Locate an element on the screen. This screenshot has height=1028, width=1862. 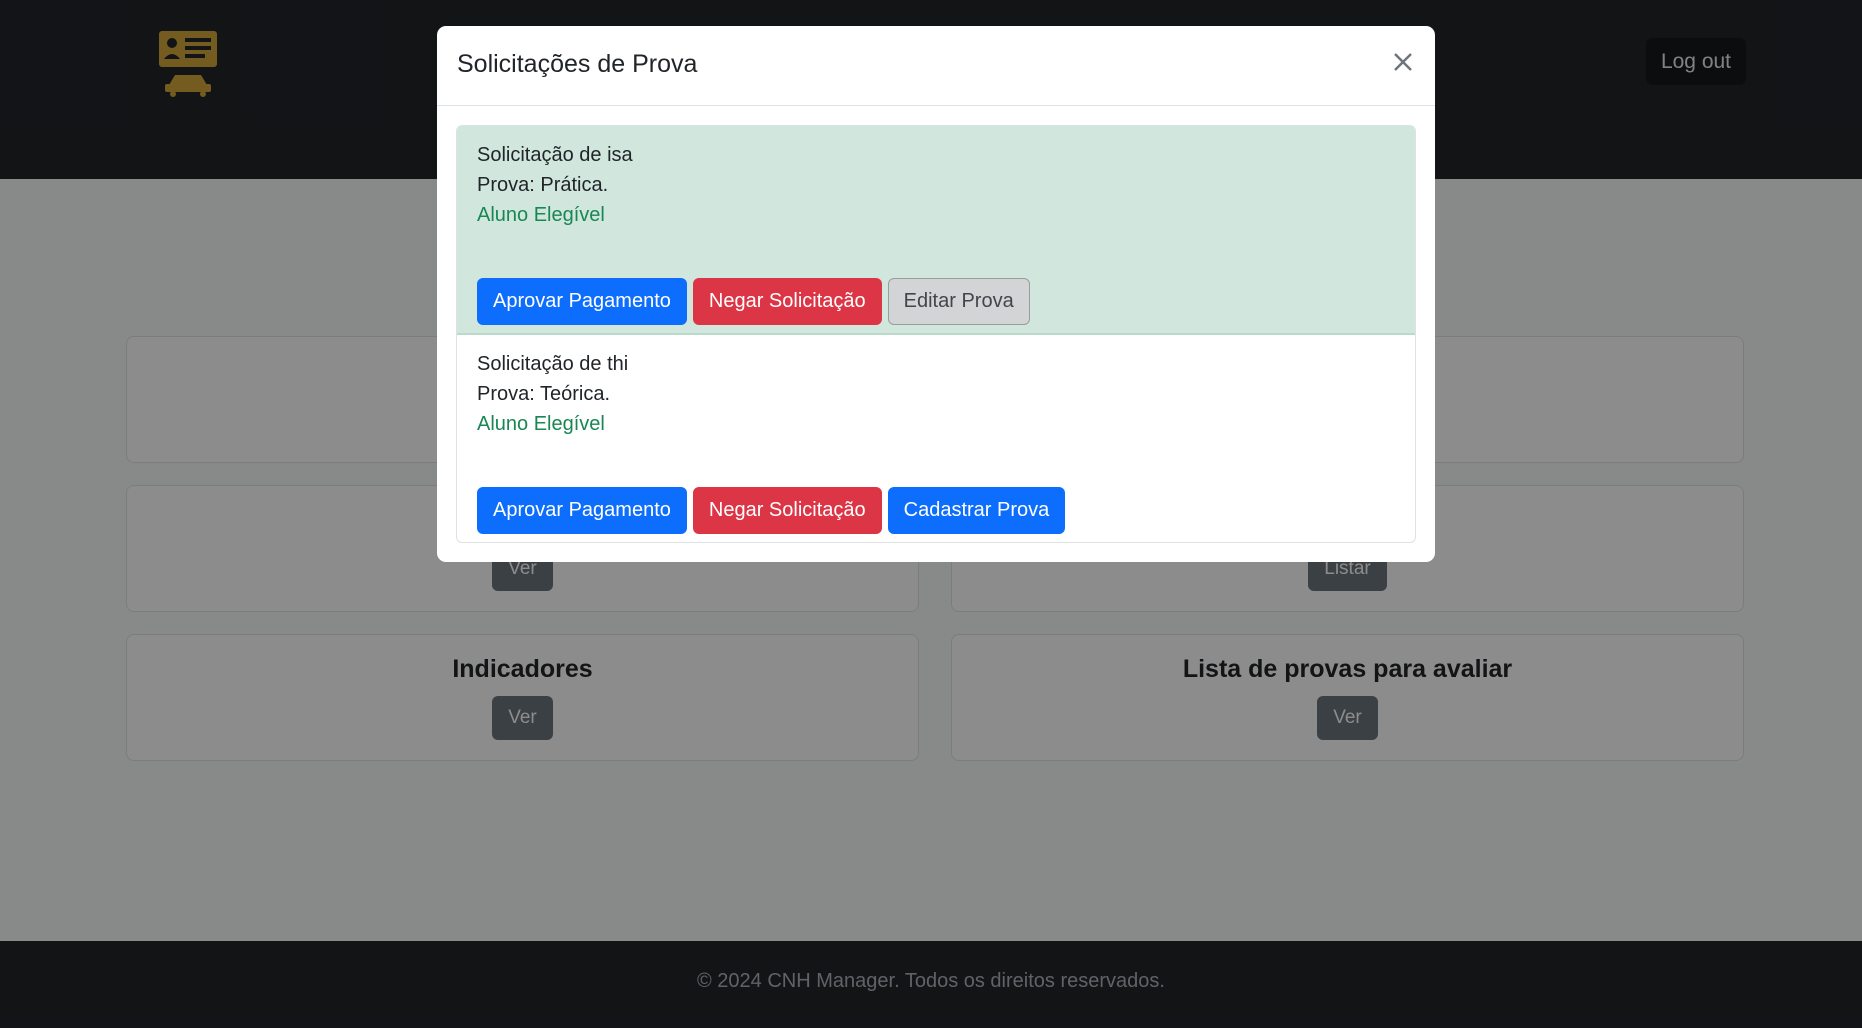
exam-type: Prova: Prática. is located at coordinates (543, 185).